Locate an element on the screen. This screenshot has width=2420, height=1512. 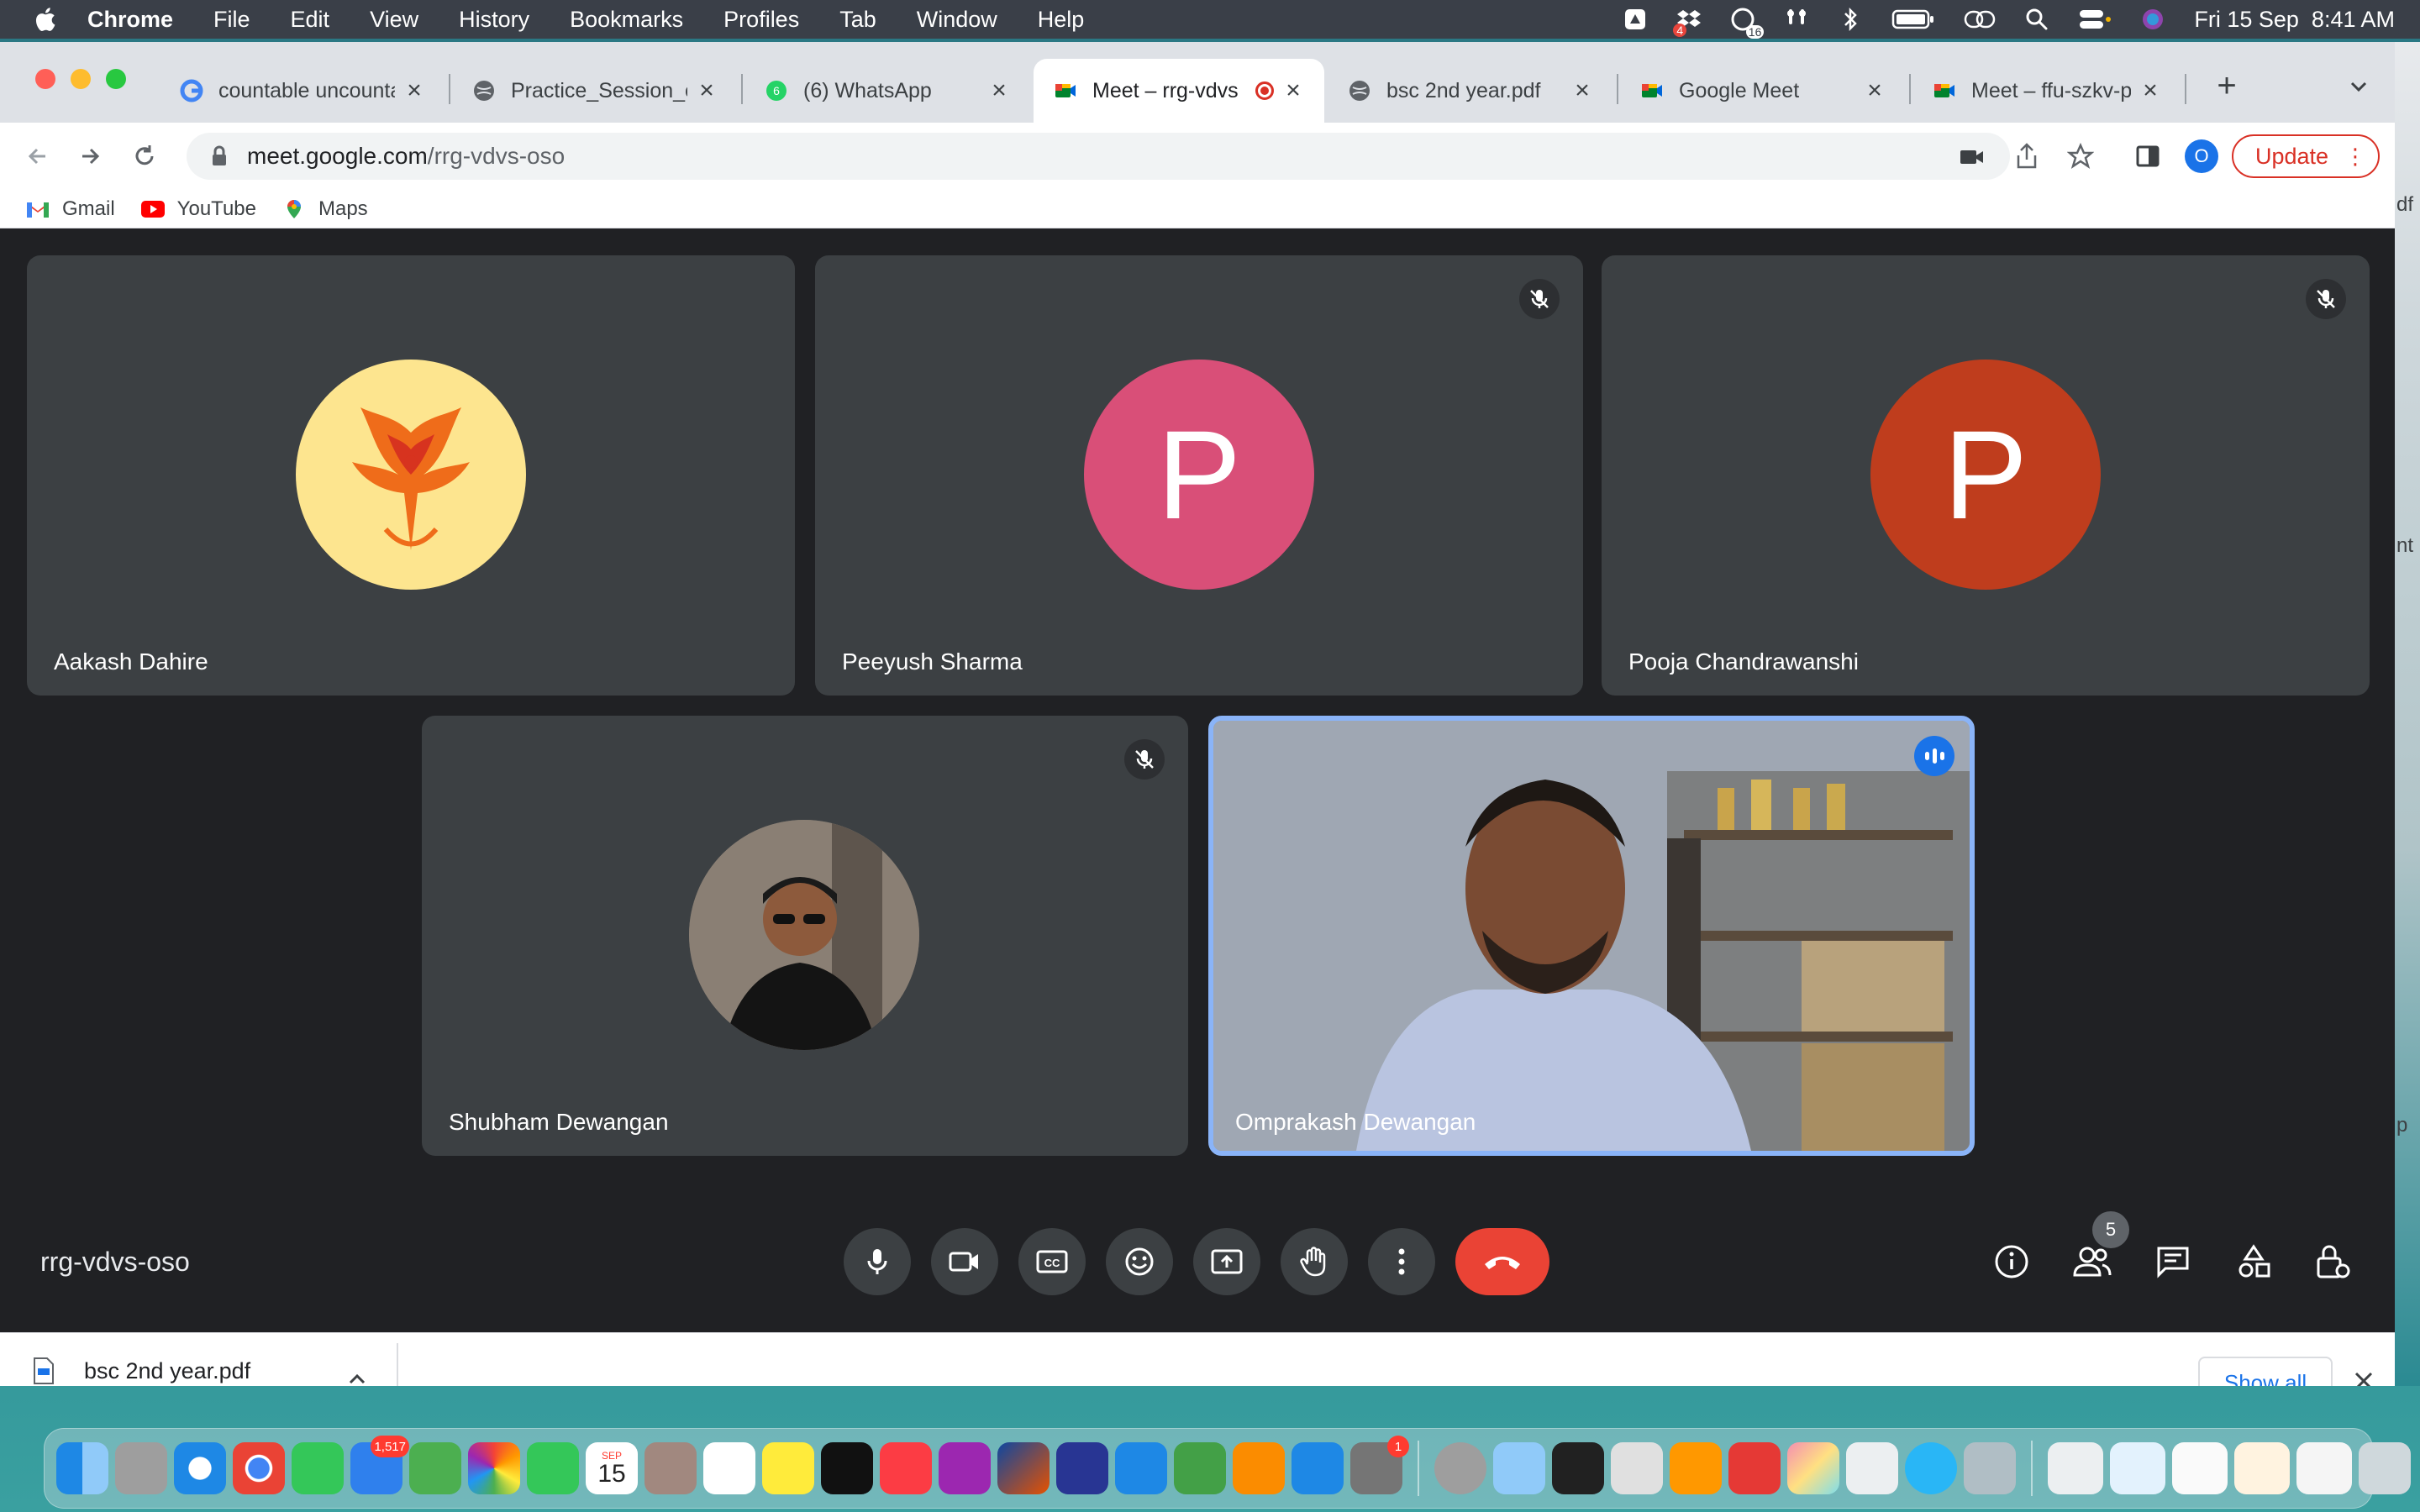
photos-icon is located at coordinates (494, 1468).